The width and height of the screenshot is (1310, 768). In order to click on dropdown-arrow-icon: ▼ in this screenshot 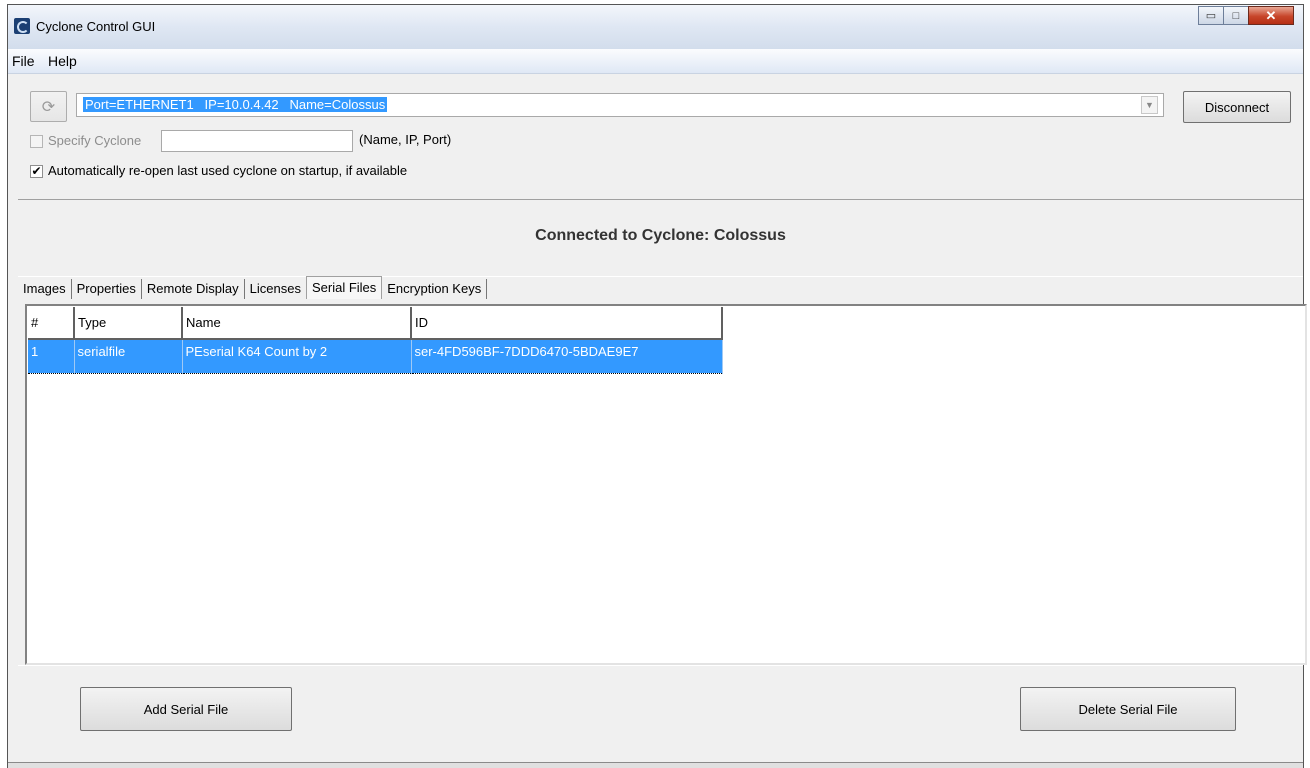, I will do `click(1149, 105)`.